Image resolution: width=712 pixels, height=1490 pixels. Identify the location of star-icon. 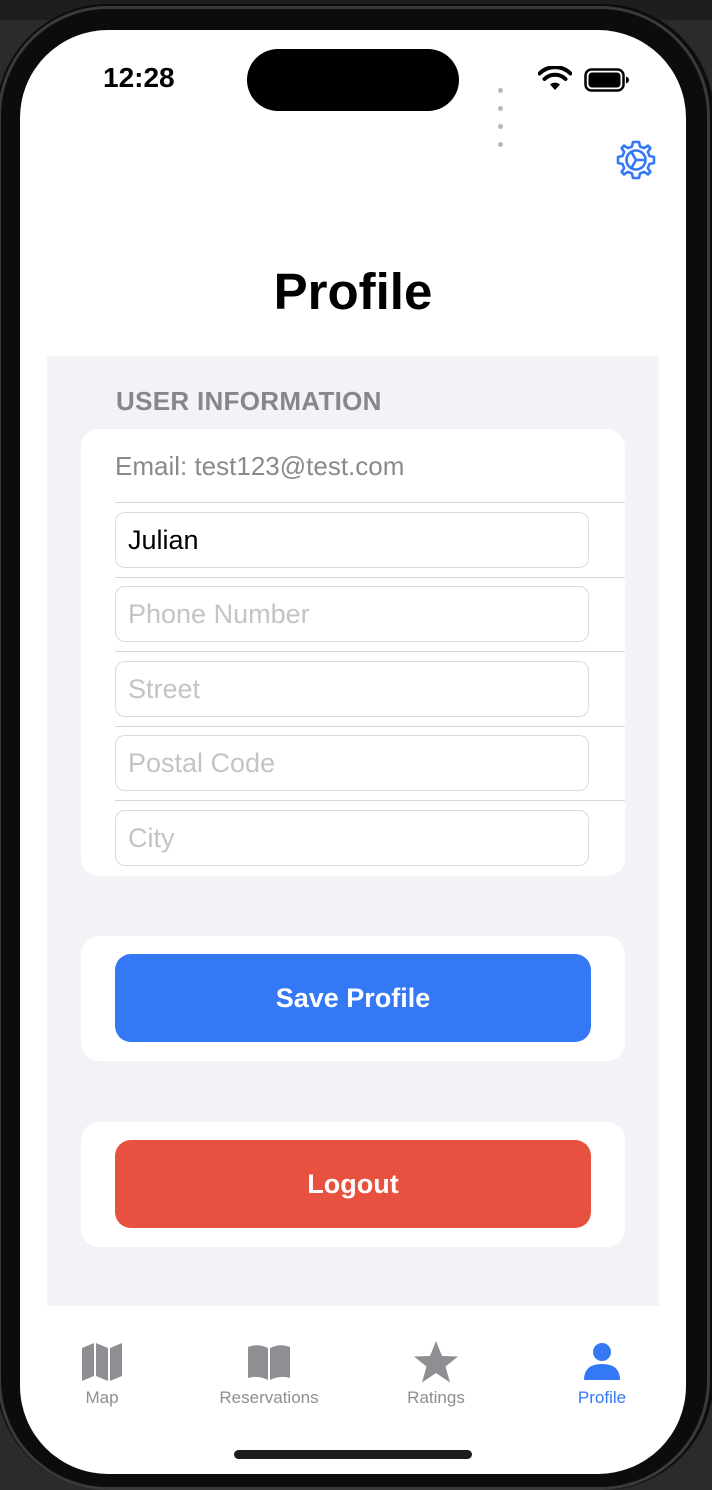
(436, 1362).